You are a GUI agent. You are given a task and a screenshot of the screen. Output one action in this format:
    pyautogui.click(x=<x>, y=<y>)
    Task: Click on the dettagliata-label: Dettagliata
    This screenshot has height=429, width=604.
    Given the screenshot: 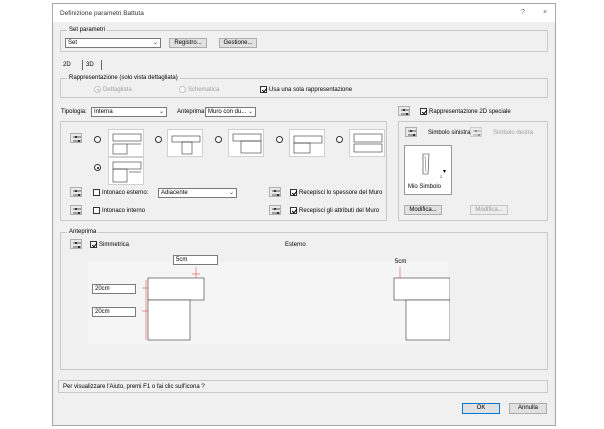 What is the action you would take?
    pyautogui.click(x=117, y=90)
    